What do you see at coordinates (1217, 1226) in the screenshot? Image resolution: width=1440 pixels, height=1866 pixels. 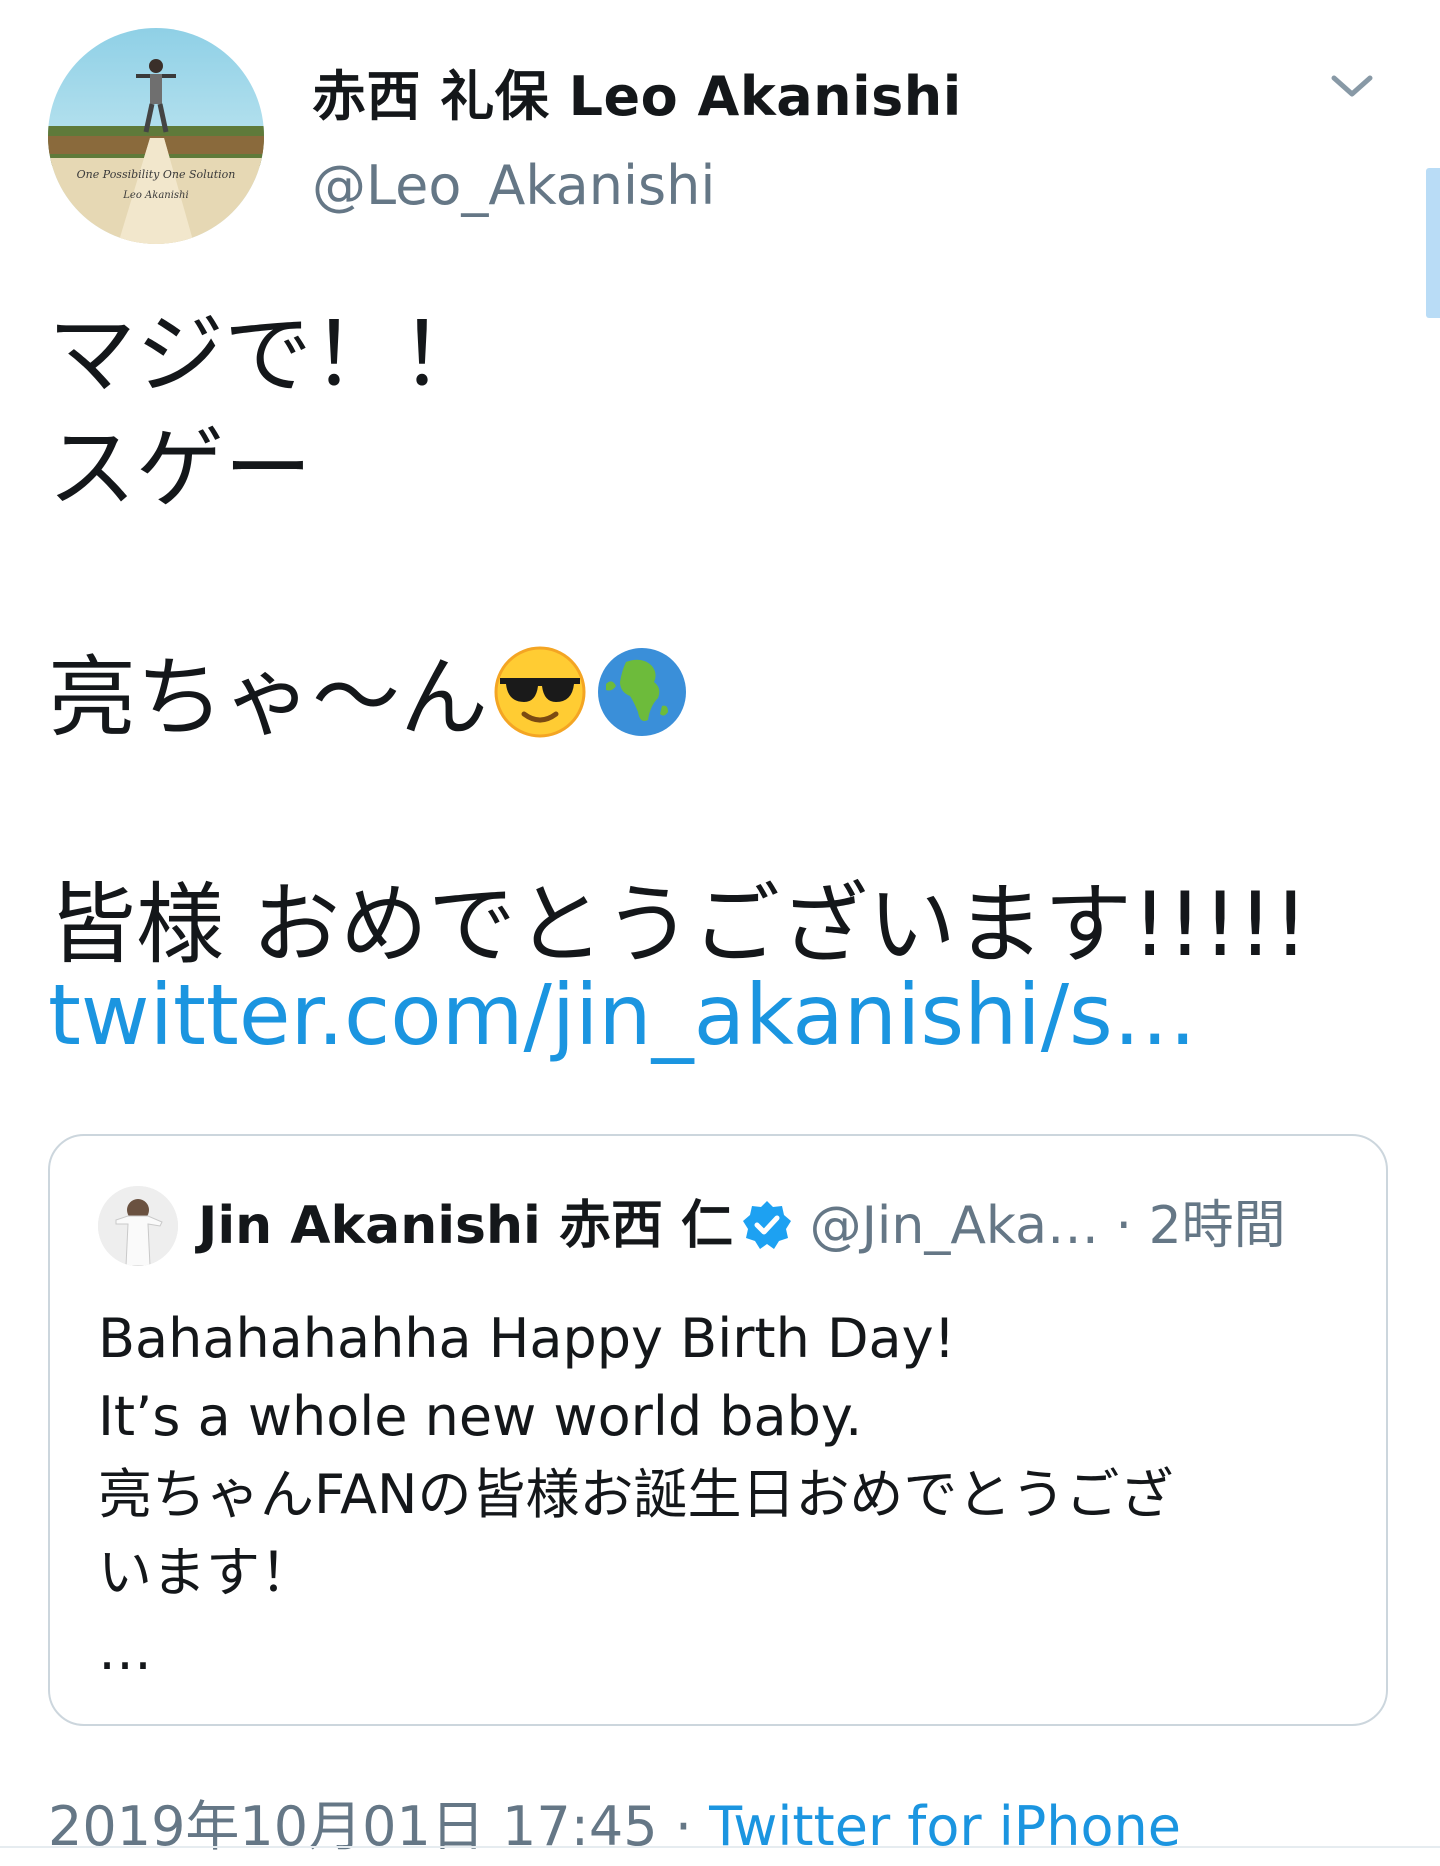 I see `quoted-time: 2時間` at bounding box center [1217, 1226].